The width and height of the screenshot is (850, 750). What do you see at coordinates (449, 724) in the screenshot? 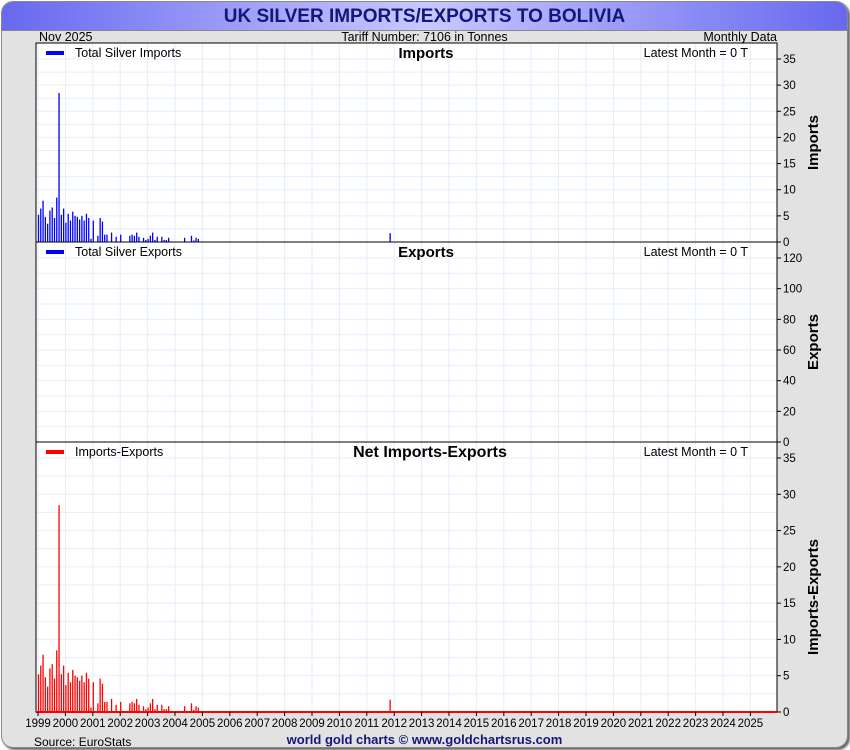
I see `x-tick-label: 2014` at bounding box center [449, 724].